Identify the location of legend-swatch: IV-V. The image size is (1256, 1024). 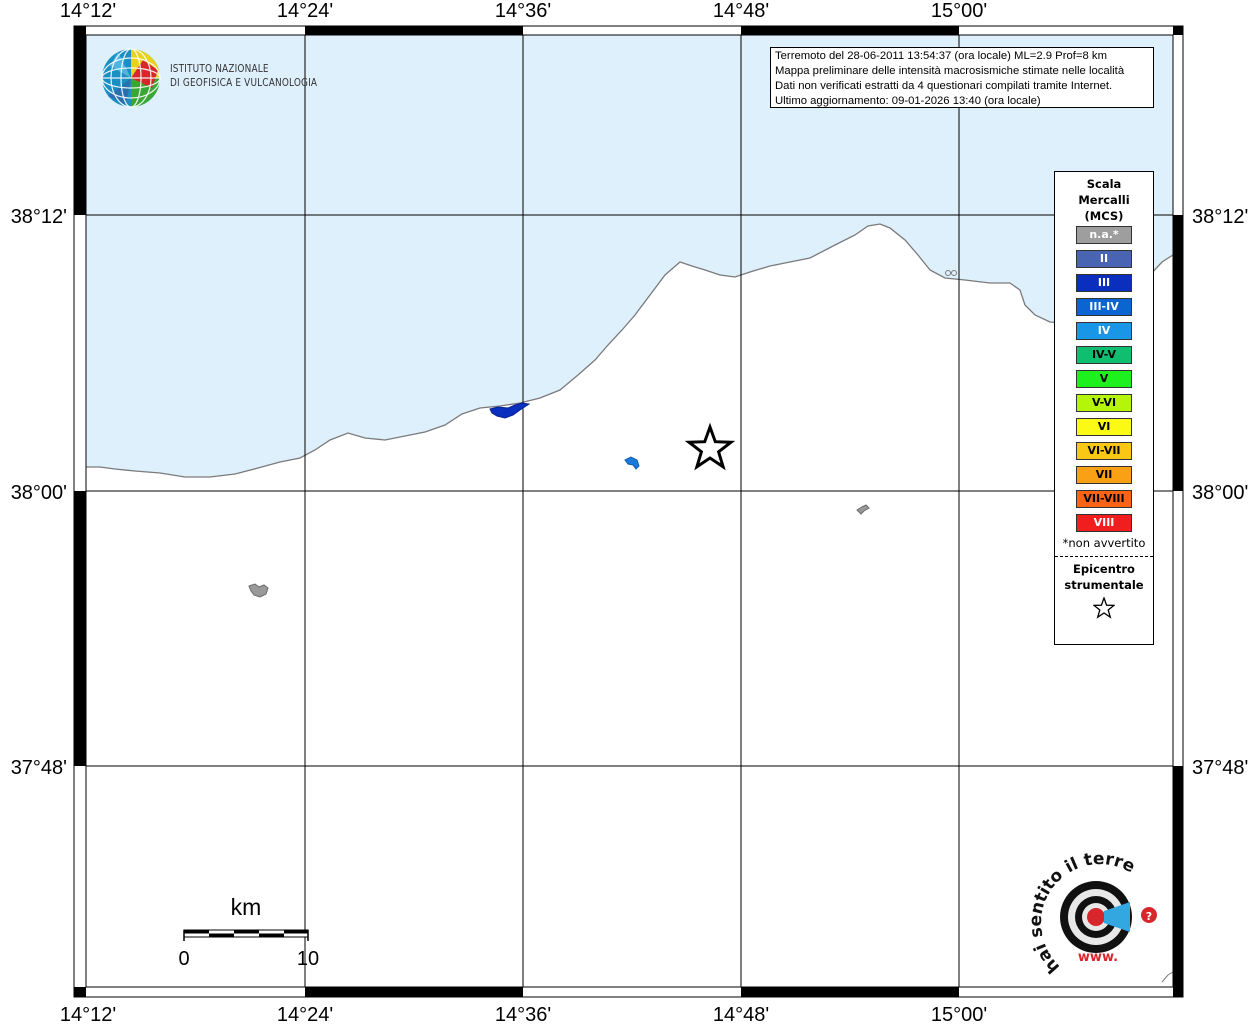
(1104, 355).